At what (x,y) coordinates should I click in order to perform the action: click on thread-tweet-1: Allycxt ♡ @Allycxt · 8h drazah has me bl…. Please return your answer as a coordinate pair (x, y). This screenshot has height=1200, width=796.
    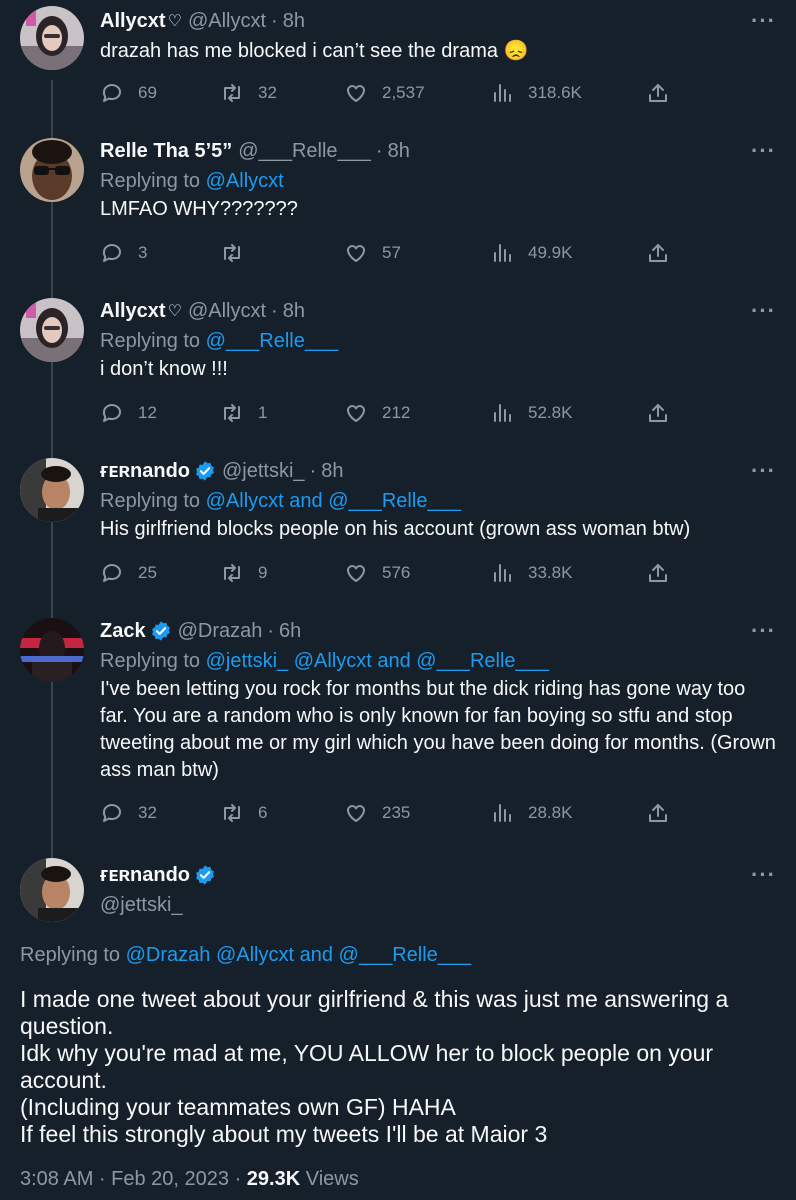
    Looking at the image, I should click on (398, 70).